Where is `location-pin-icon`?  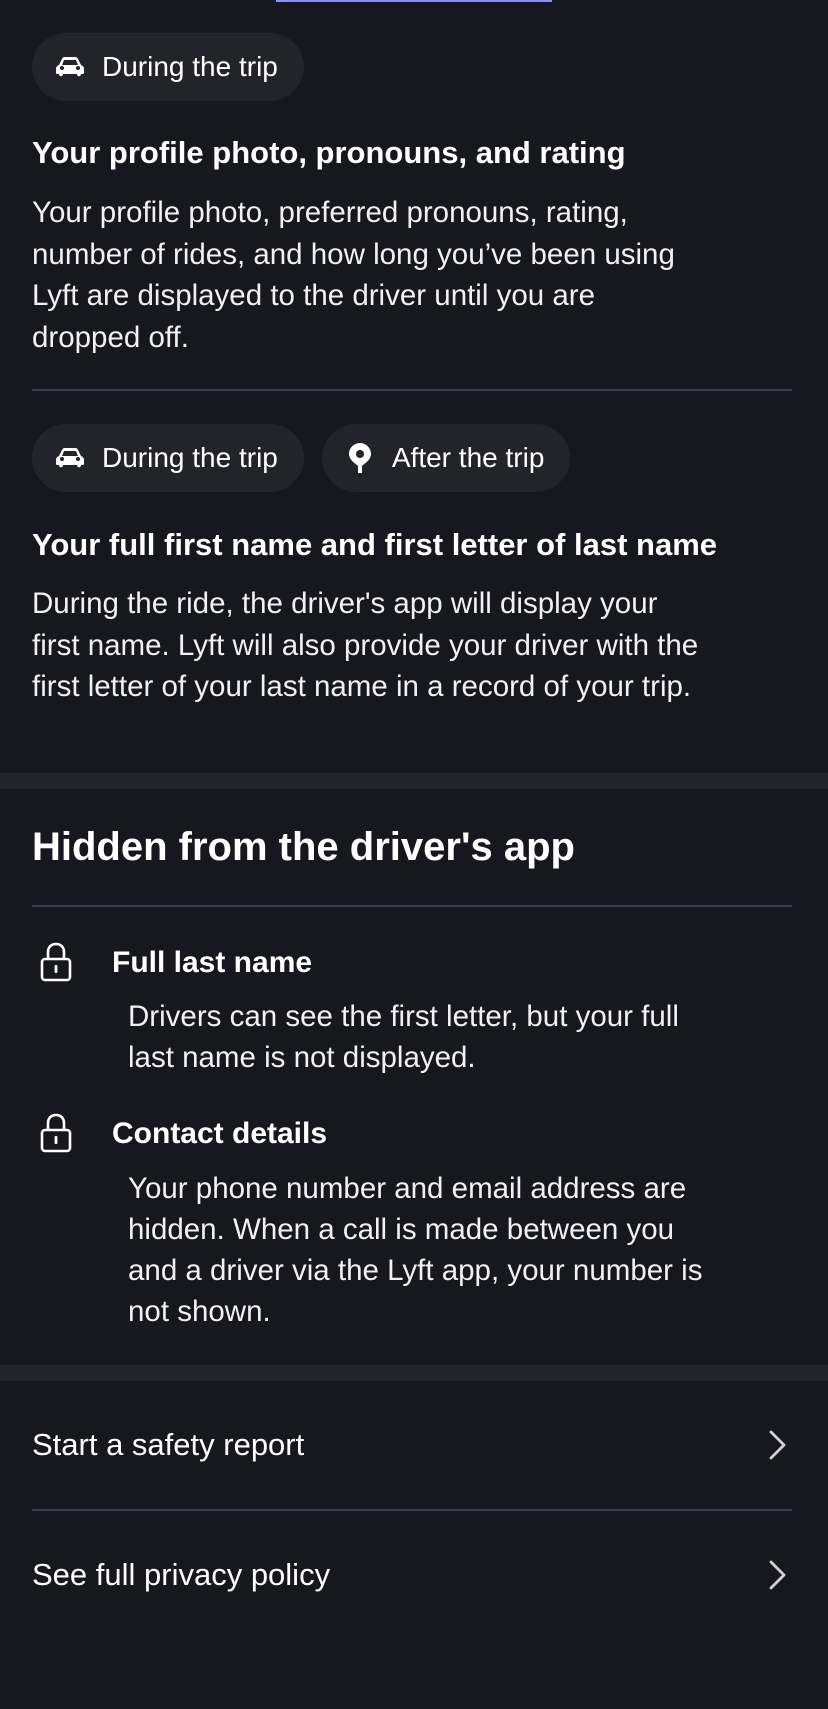 location-pin-icon is located at coordinates (360, 458).